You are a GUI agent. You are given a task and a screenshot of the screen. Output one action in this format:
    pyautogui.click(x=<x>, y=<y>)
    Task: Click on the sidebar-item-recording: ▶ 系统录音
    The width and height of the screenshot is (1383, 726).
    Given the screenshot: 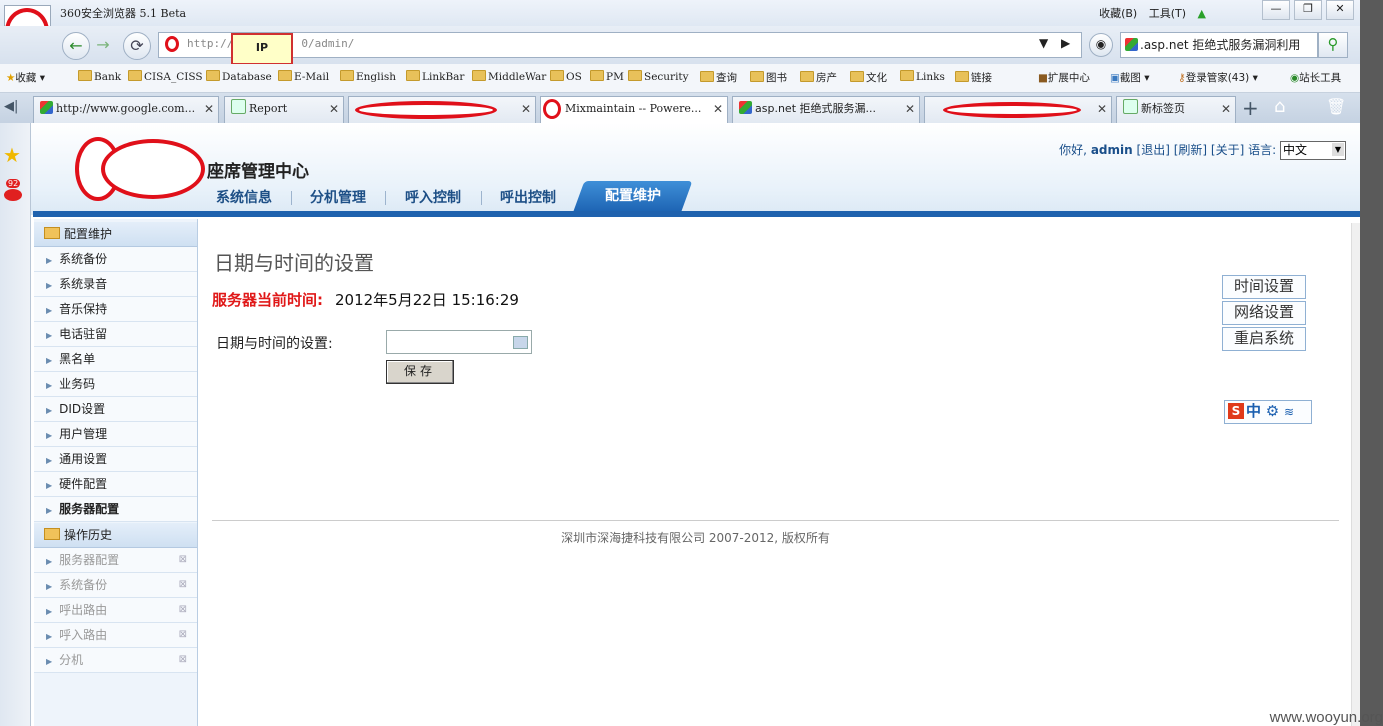 What is the action you would take?
    pyautogui.click(x=115, y=284)
    